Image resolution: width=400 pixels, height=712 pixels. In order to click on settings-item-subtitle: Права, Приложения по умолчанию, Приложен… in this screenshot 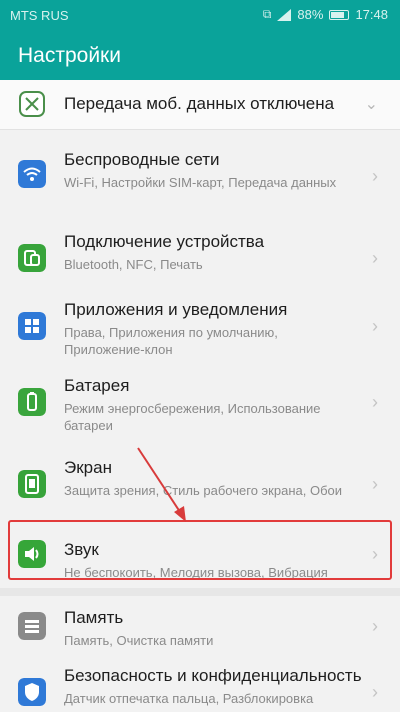, I will do `click(171, 341)`.